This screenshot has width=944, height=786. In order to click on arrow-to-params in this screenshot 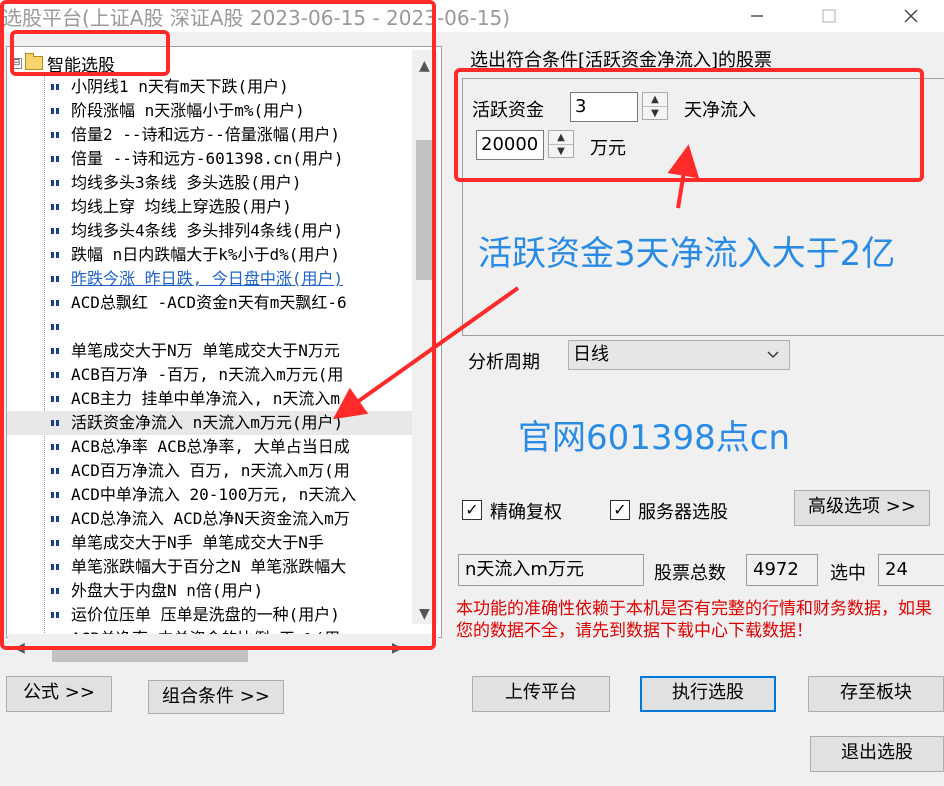, I will do `click(683, 176)`.